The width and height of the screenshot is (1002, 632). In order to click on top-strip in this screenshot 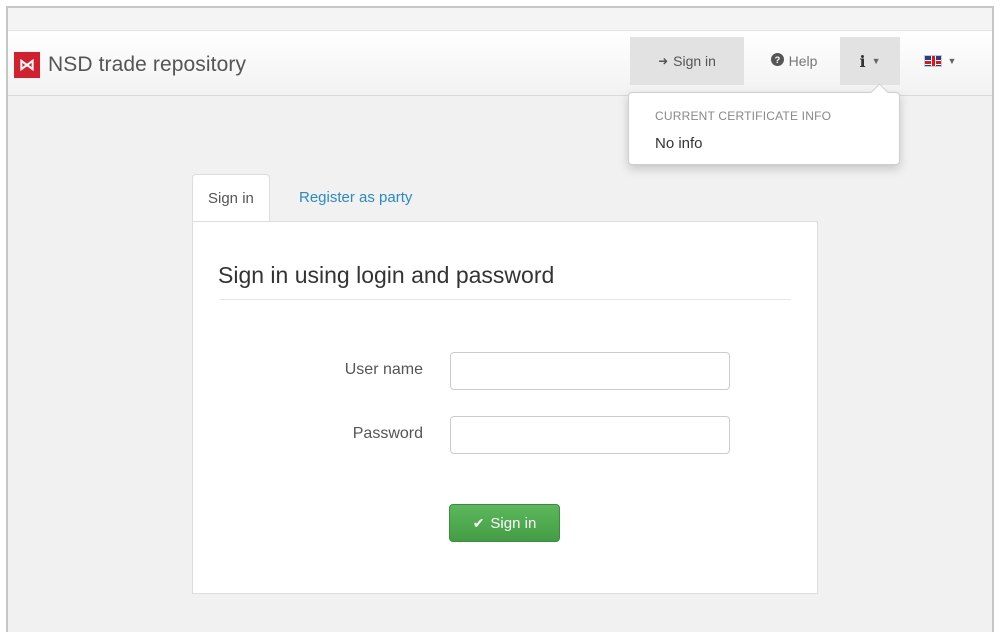, I will do `click(500, 19)`.